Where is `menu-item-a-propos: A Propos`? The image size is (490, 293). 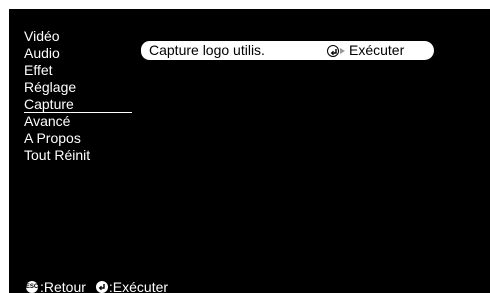
menu-item-a-propos: A Propos is located at coordinates (79, 138).